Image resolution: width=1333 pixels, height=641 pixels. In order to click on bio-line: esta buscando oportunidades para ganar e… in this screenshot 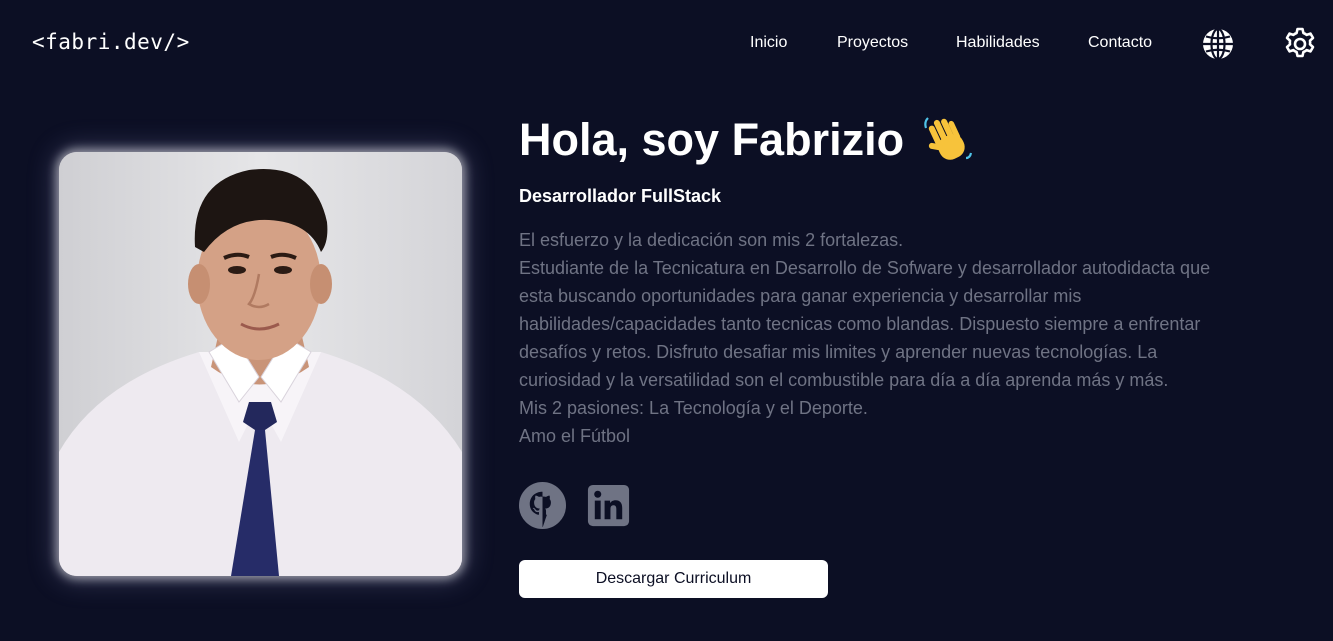, I will do `click(800, 296)`.